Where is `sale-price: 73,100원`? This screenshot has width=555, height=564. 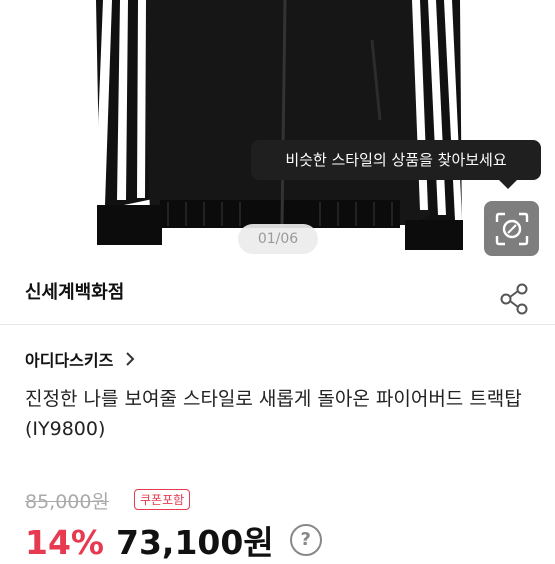 sale-price: 73,100원 is located at coordinates (195, 542).